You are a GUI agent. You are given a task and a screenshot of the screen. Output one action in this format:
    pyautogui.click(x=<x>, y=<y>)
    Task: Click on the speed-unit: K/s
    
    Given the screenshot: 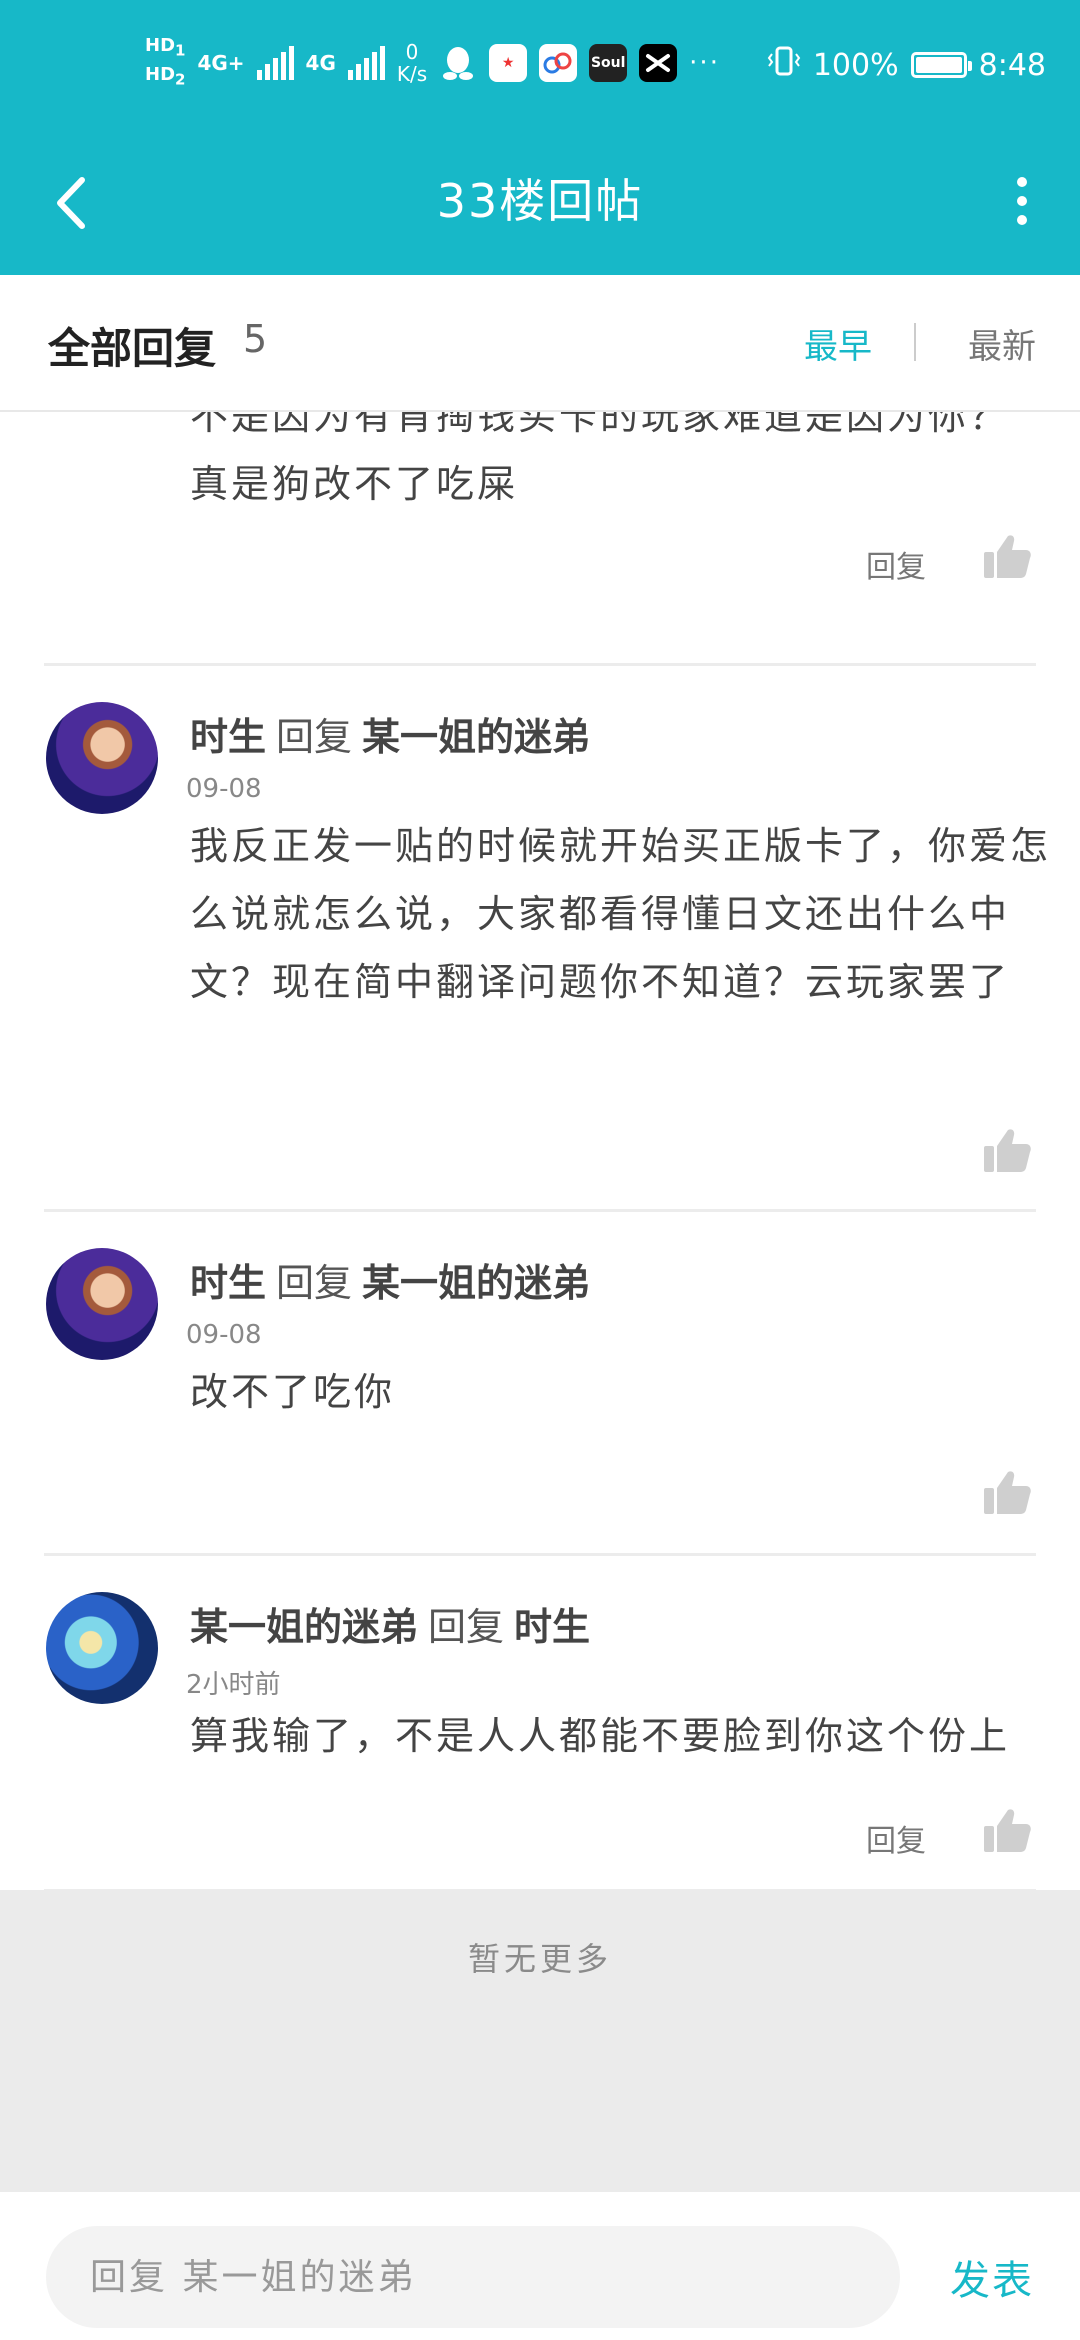 What is the action you would take?
    pyautogui.click(x=412, y=74)
    